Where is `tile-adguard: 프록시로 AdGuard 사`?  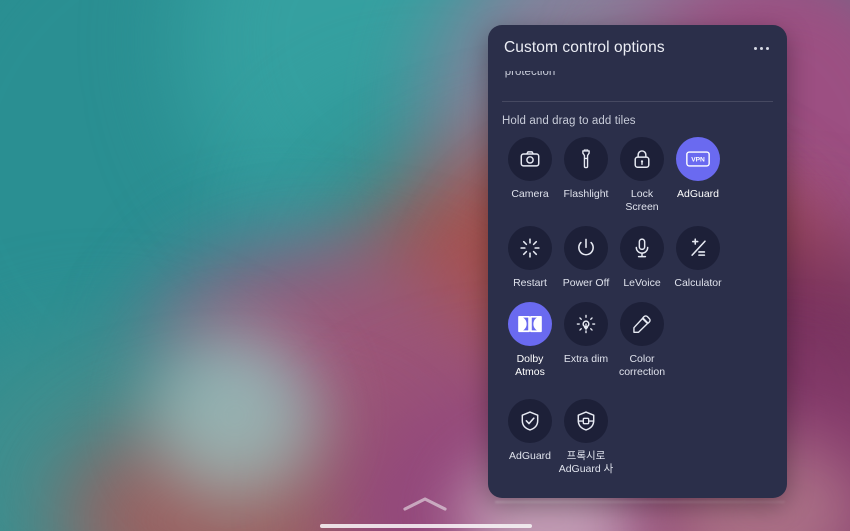
tile-adguard: 프록시로 AdGuard 사 is located at coordinates (586, 437).